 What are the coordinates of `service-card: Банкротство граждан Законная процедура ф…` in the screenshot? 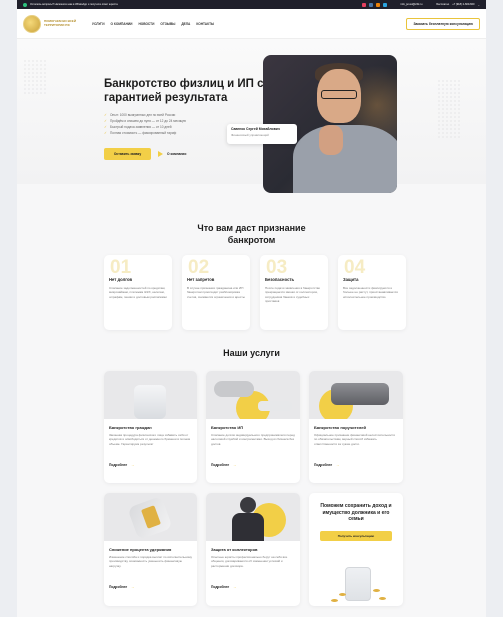 It's located at (150, 427).